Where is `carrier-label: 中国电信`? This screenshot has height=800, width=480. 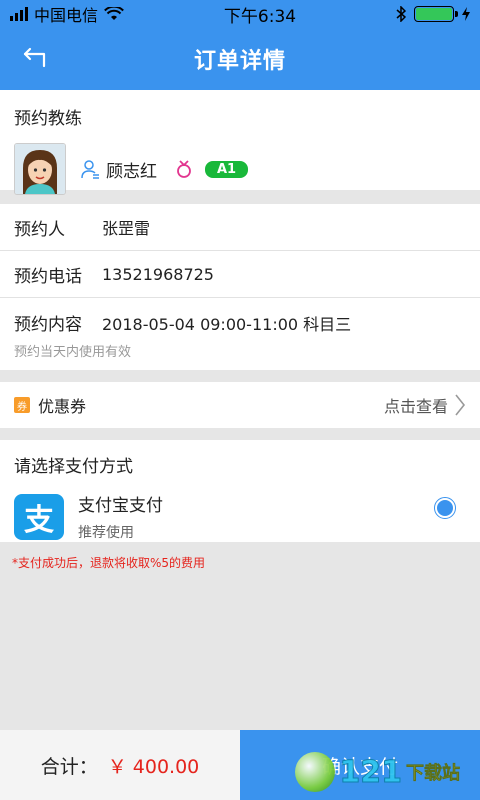 carrier-label: 中国电信 is located at coordinates (66, 15).